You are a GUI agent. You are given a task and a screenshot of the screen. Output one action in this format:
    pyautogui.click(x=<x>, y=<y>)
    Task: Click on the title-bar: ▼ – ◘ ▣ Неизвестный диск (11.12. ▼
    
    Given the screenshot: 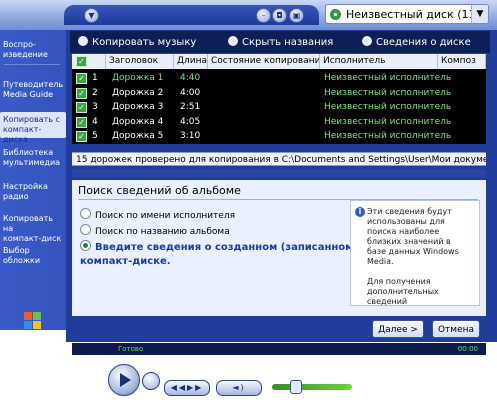 What is the action you would take?
    pyautogui.click(x=248, y=15)
    